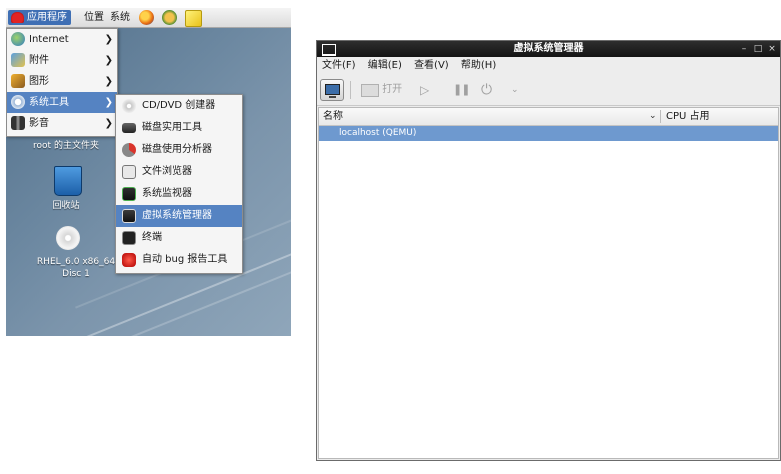  Describe the element at coordinates (18, 81) in the screenshot. I see `graphics-icon` at that location.